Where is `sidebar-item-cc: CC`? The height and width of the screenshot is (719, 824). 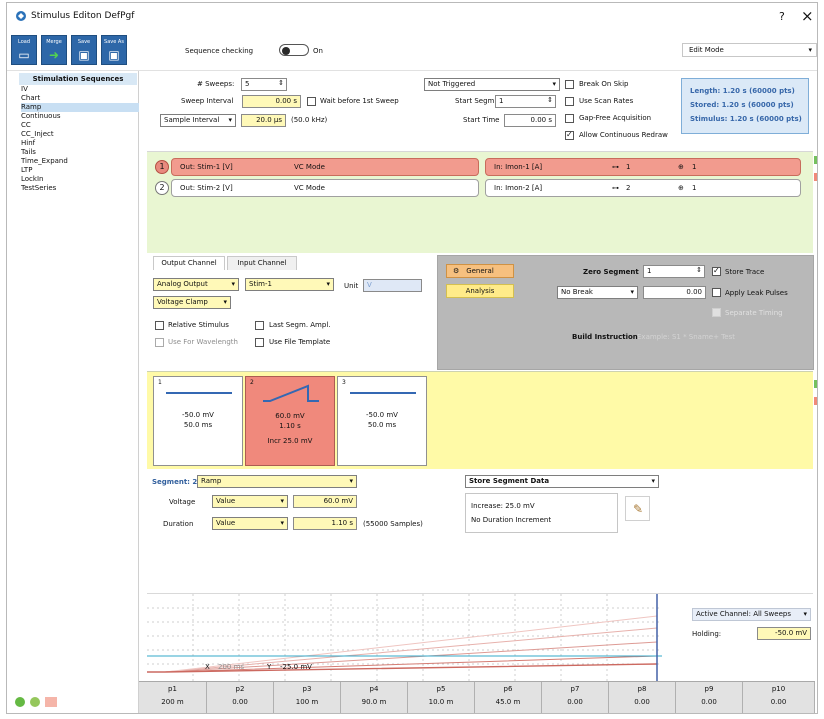 sidebar-item-cc: CC is located at coordinates (80, 125).